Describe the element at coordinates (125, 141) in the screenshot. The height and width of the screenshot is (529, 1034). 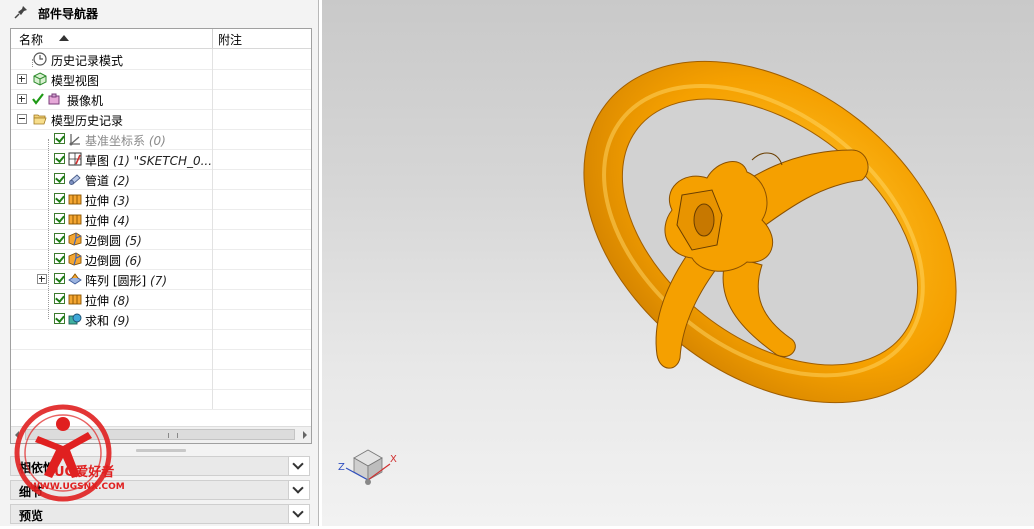
I see `tree-row-label: 基准坐标系 (0)` at that location.